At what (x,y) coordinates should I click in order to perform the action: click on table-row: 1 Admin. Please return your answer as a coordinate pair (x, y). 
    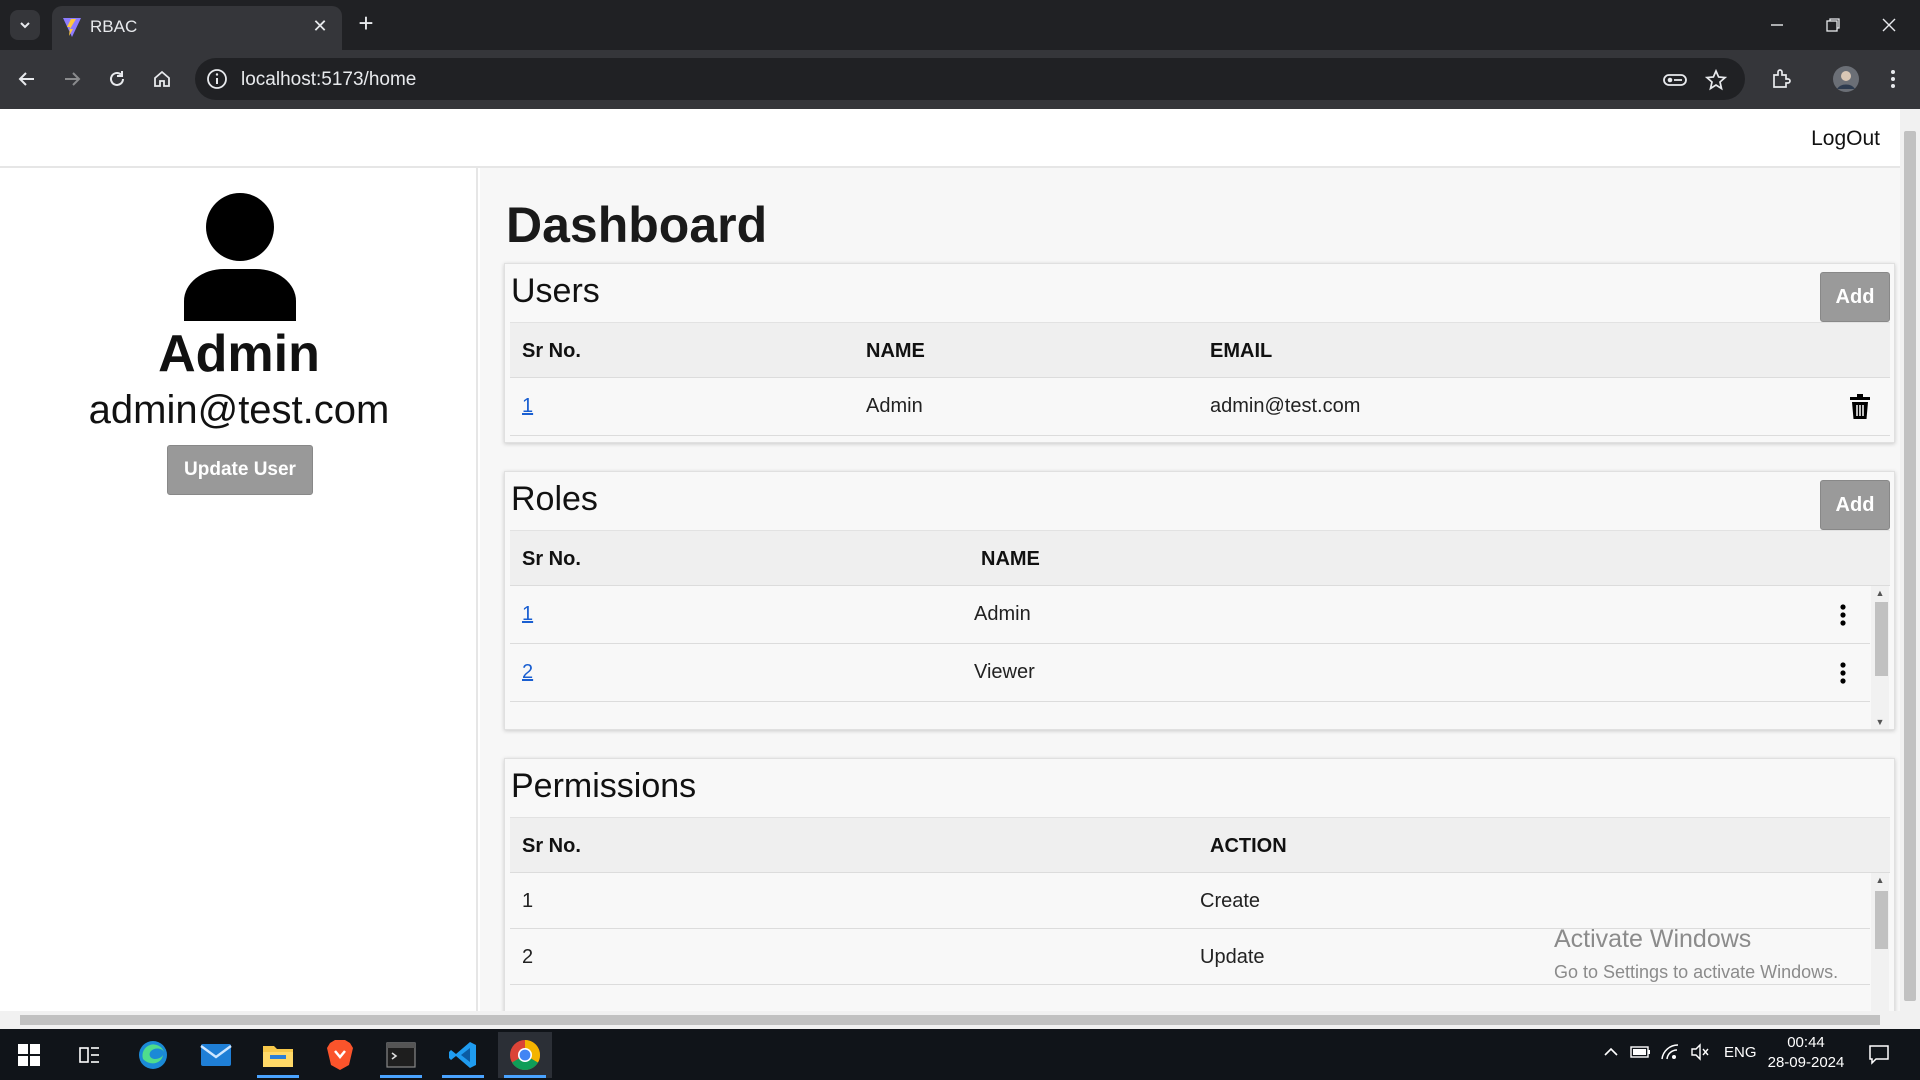
    Looking at the image, I should click on (1190, 615).